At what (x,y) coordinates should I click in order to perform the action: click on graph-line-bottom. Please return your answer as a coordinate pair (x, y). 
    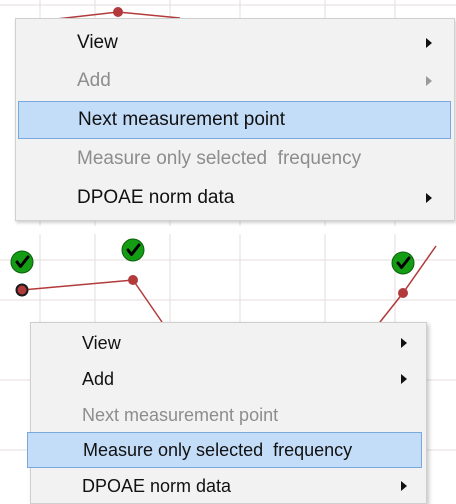
    Looking at the image, I should click on (229, 284).